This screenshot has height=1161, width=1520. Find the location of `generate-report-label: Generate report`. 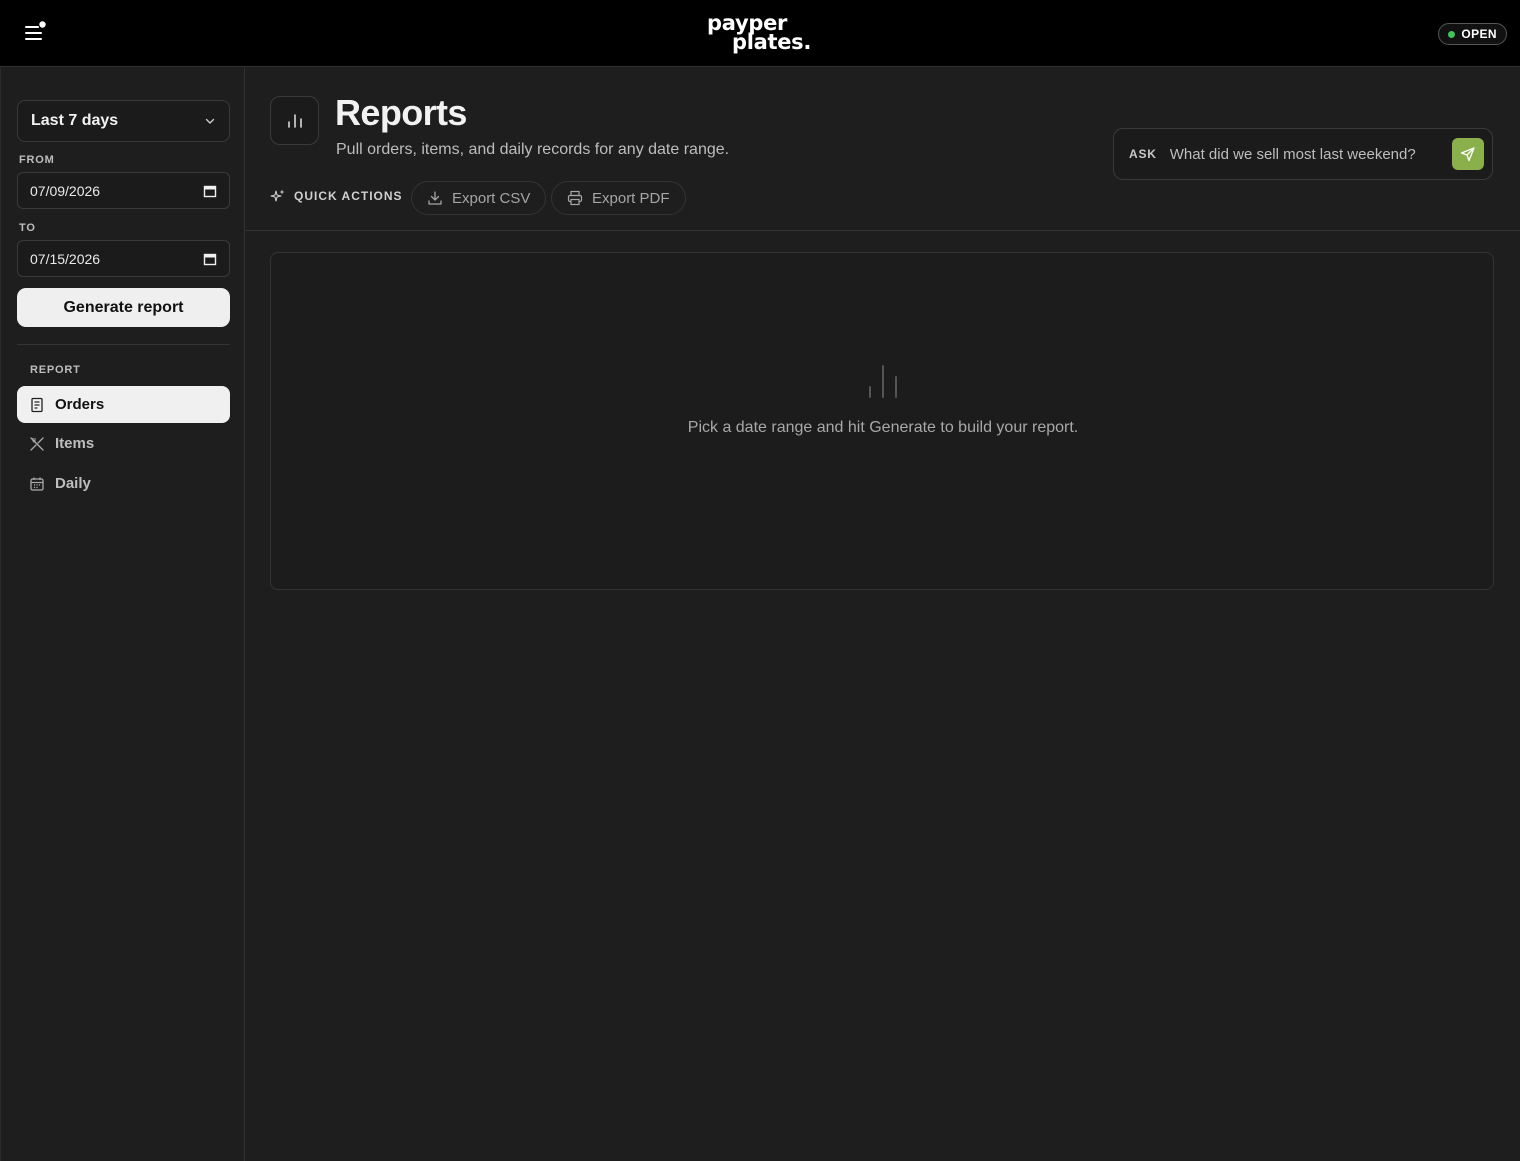

generate-report-label: Generate report is located at coordinates (123, 307).